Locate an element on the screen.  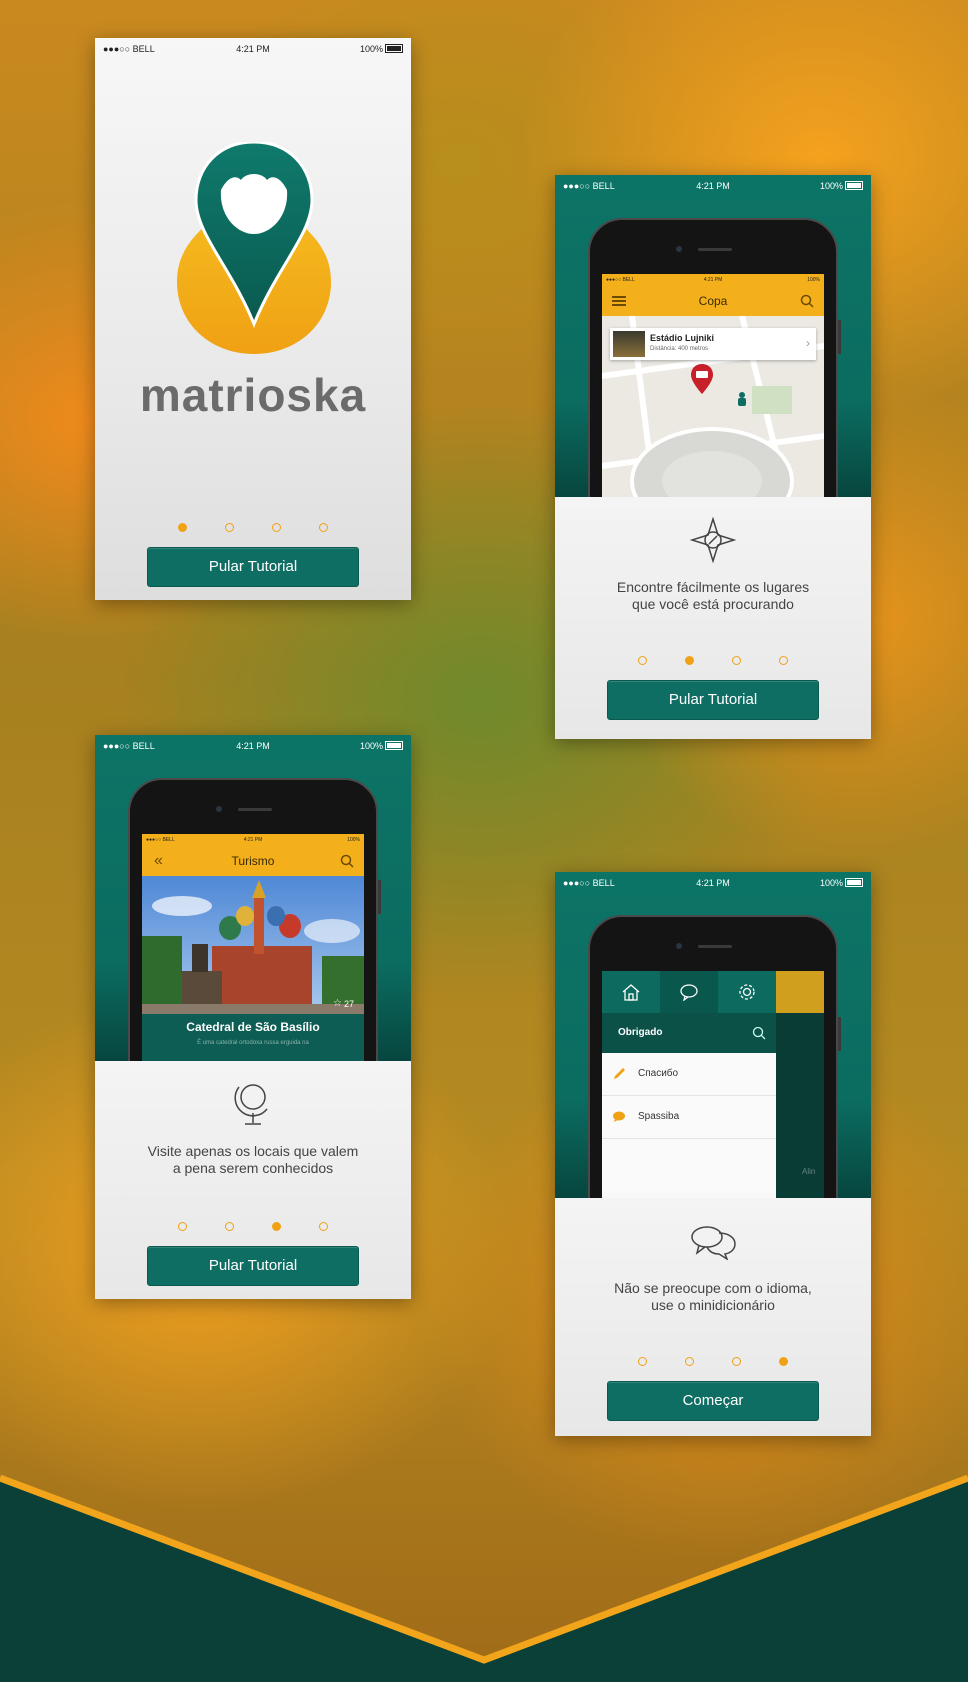
search-header: Obrigado is located at coordinates (689, 1033).